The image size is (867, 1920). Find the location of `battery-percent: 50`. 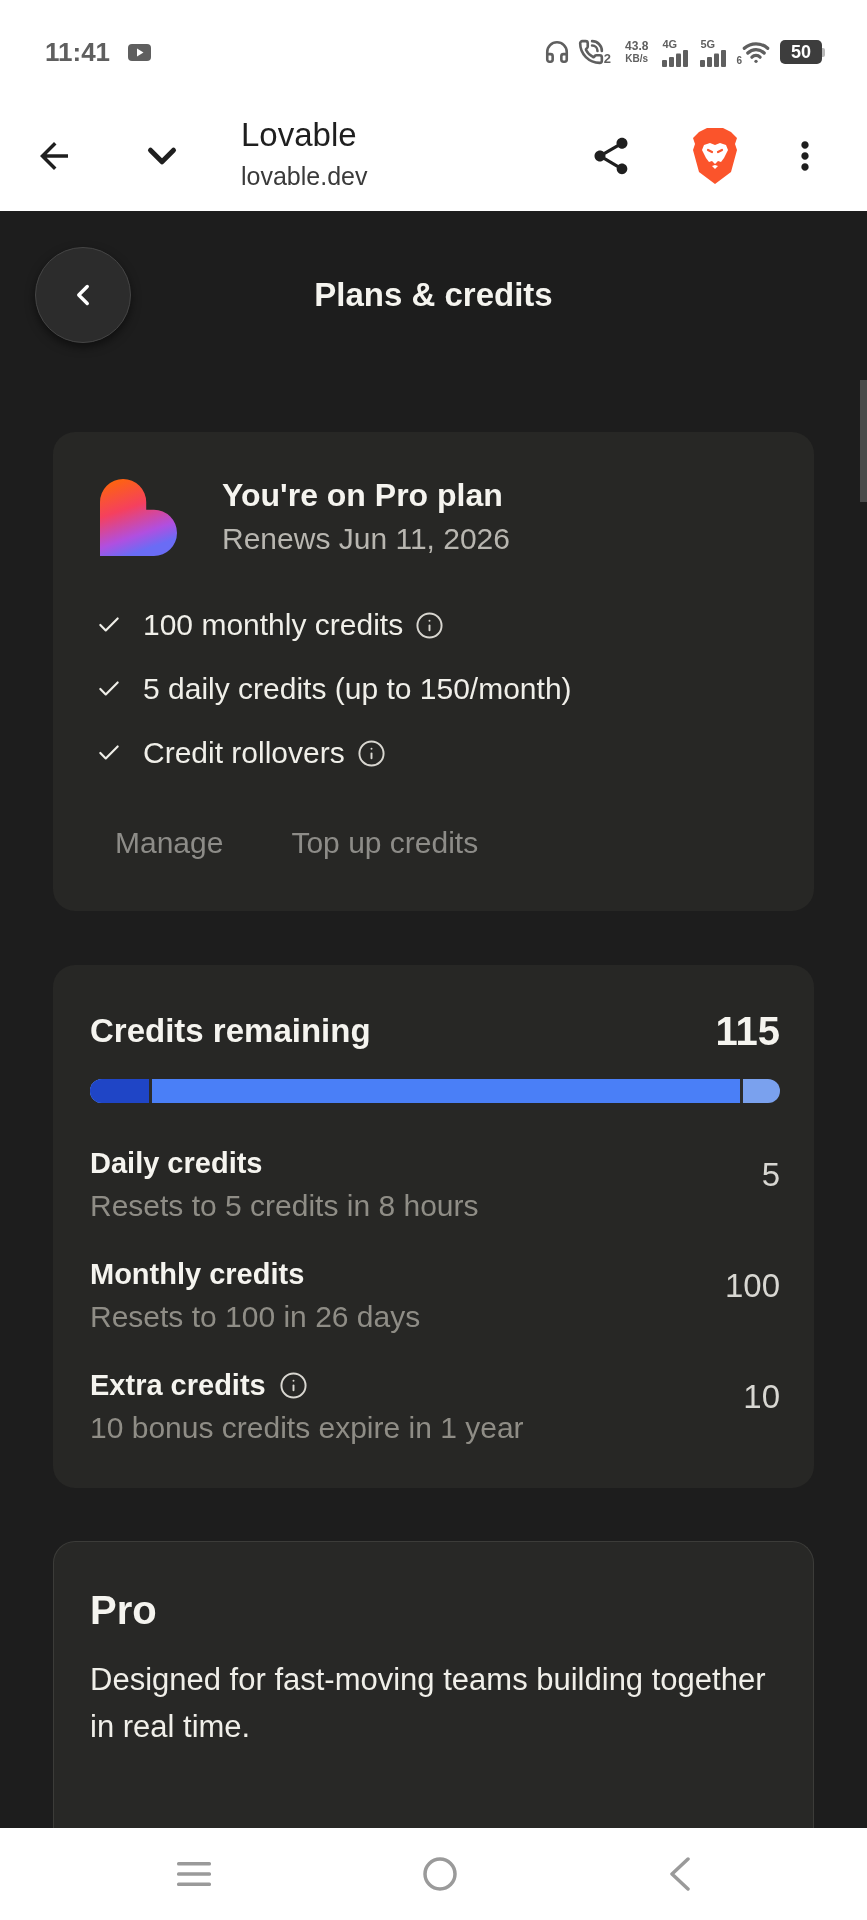

battery-percent: 50 is located at coordinates (801, 52).